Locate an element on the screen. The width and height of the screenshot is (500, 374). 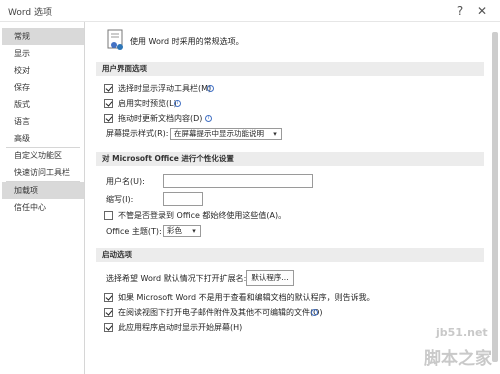
update-while-dragging-label: 拖动时更新文档内容(D) is located at coordinates (160, 118).